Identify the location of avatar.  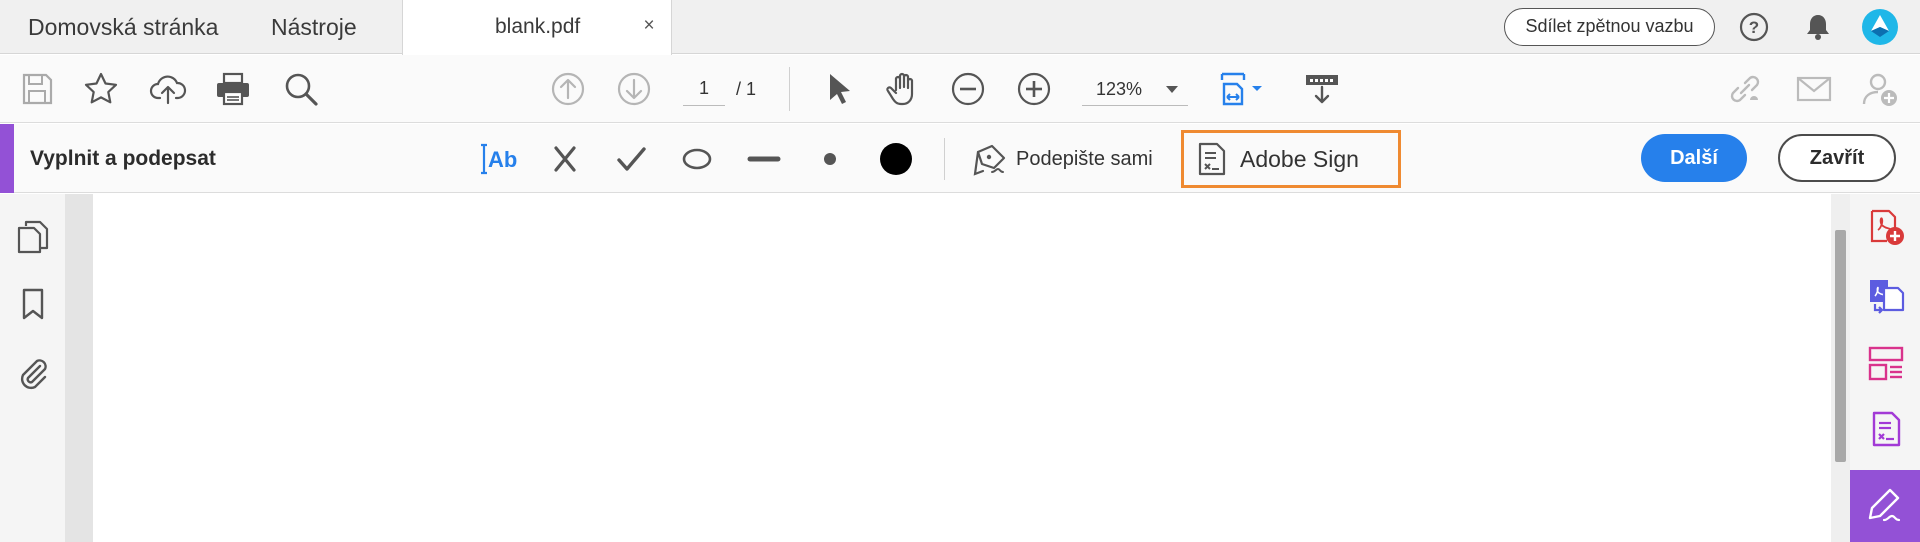
(1880, 27).